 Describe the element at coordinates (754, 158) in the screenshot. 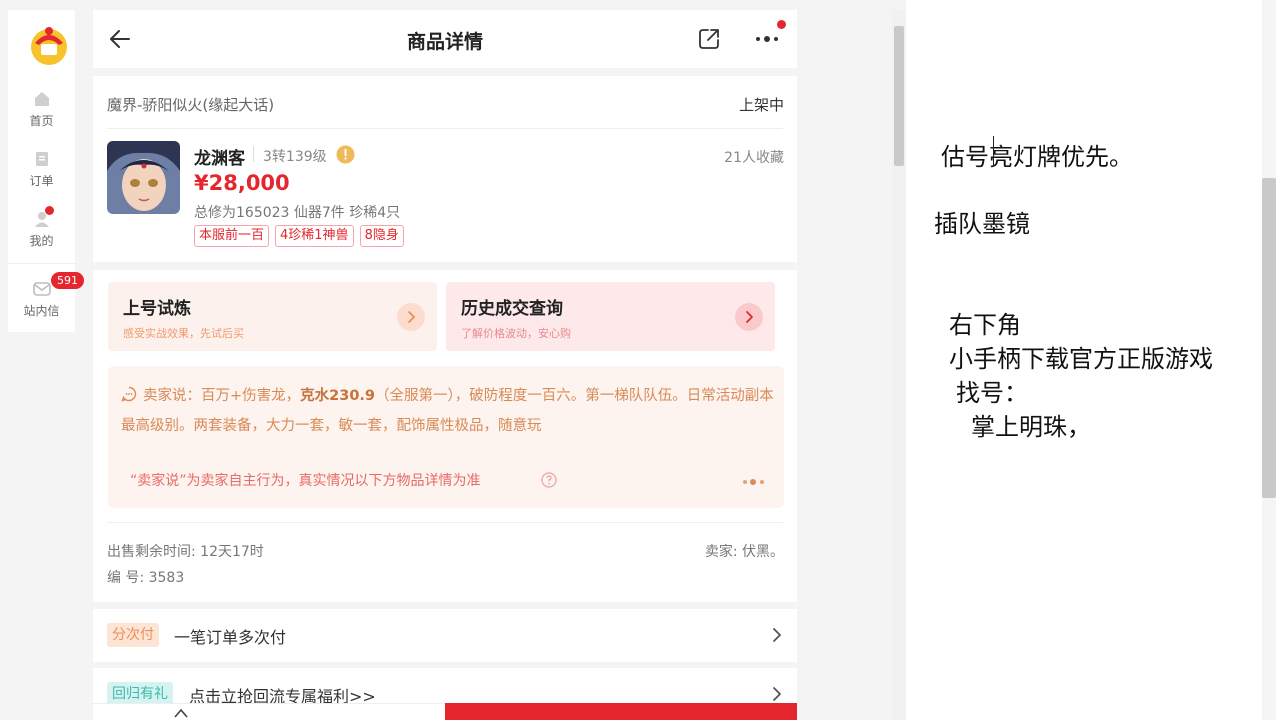

I see `favorites-count: 21人收藏` at that location.